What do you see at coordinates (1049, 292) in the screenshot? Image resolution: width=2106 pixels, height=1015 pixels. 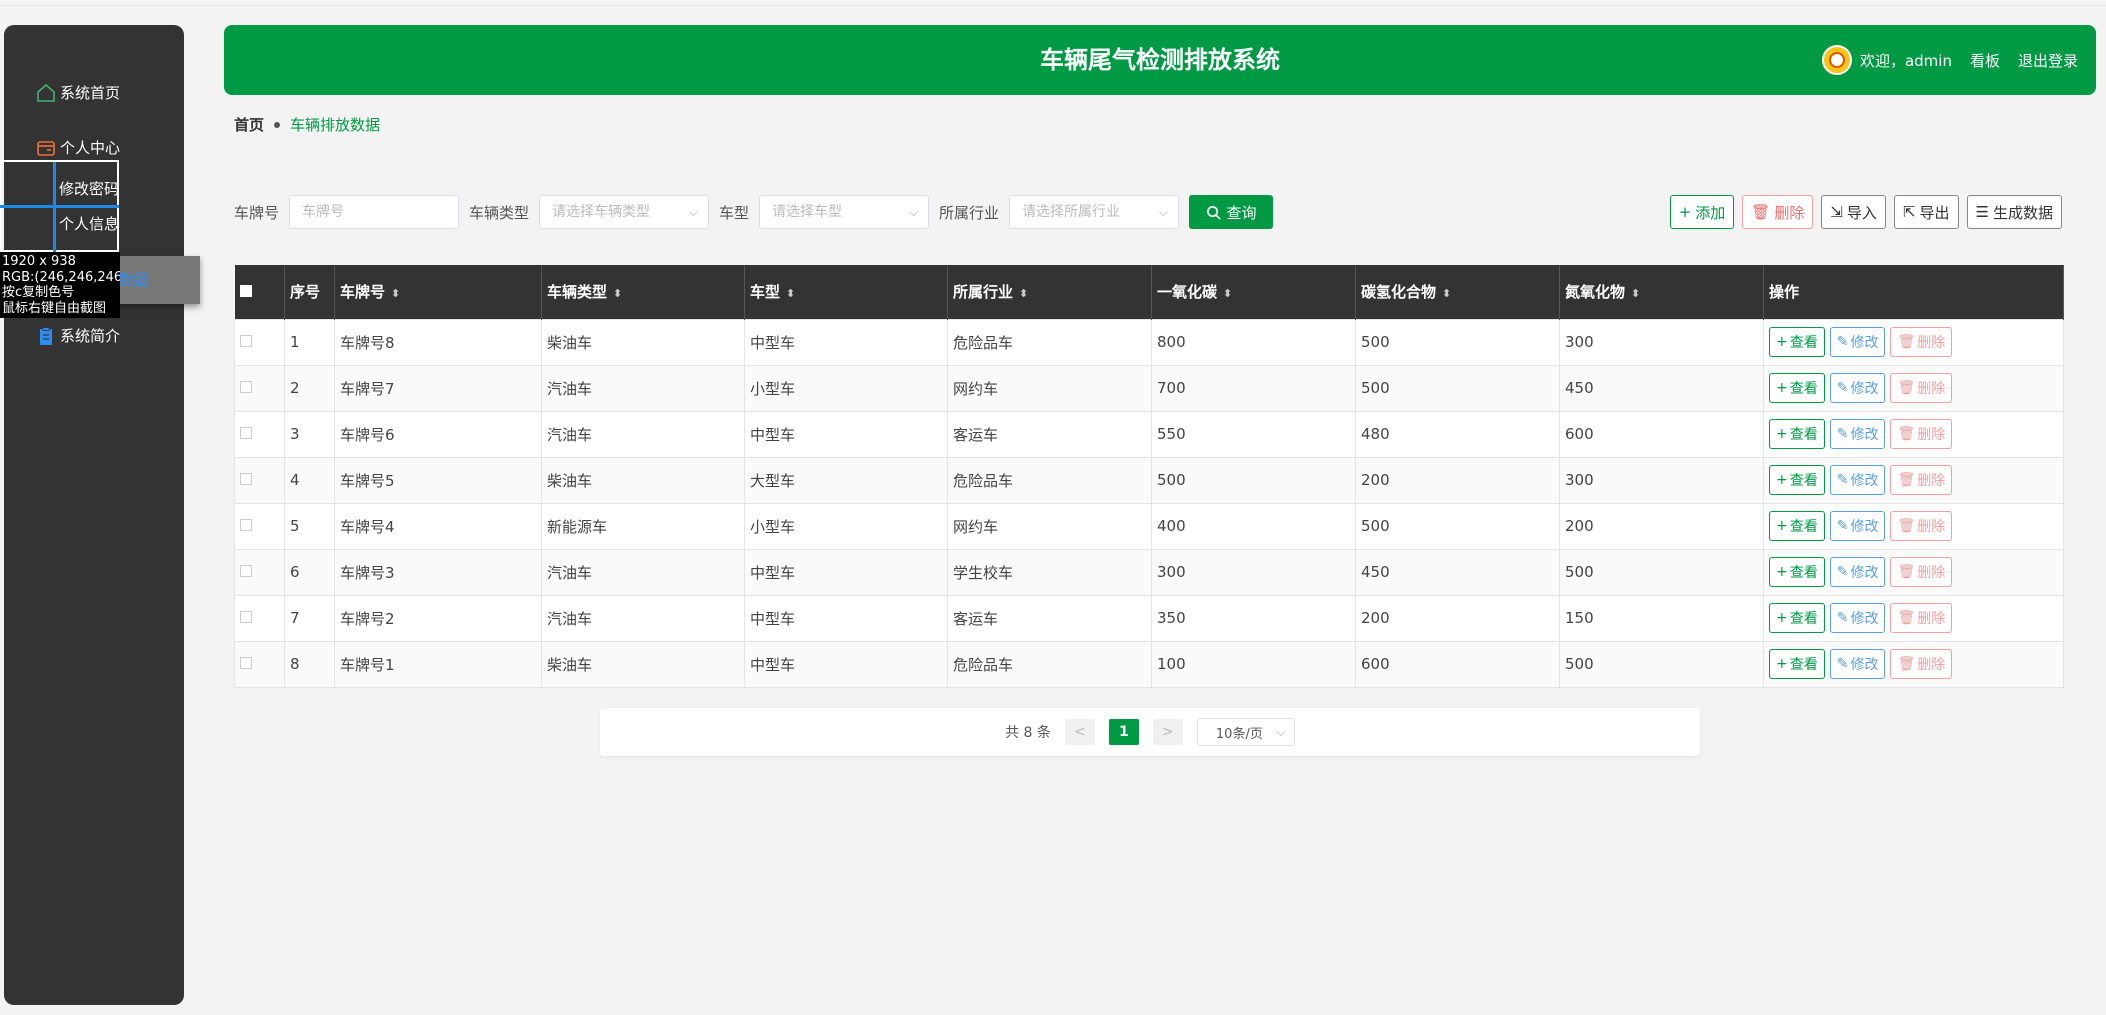 I see `header-industry: 所属行业 ⬍` at bounding box center [1049, 292].